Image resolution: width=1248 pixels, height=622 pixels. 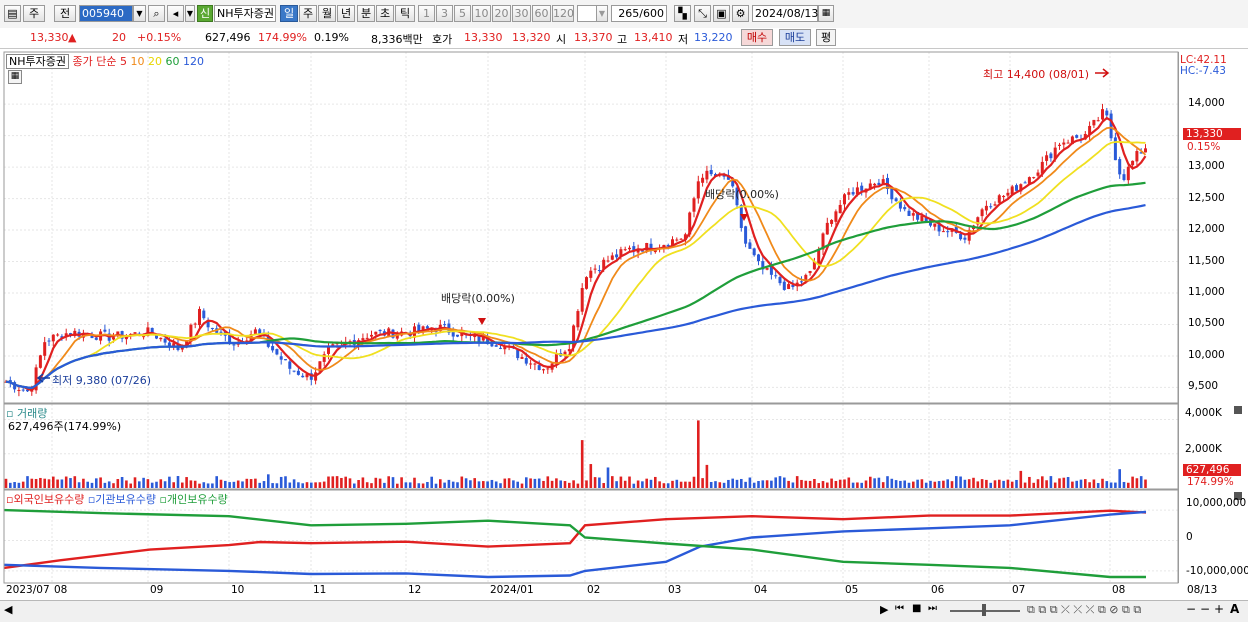 What do you see at coordinates (1084, 610) in the screenshot?
I see `view-tool-icons: ⧉ ⧉ ⧉ ⤫ ⤫ ⤫ ⧉ ⊘ ⧉ ⧉` at bounding box center [1084, 610].